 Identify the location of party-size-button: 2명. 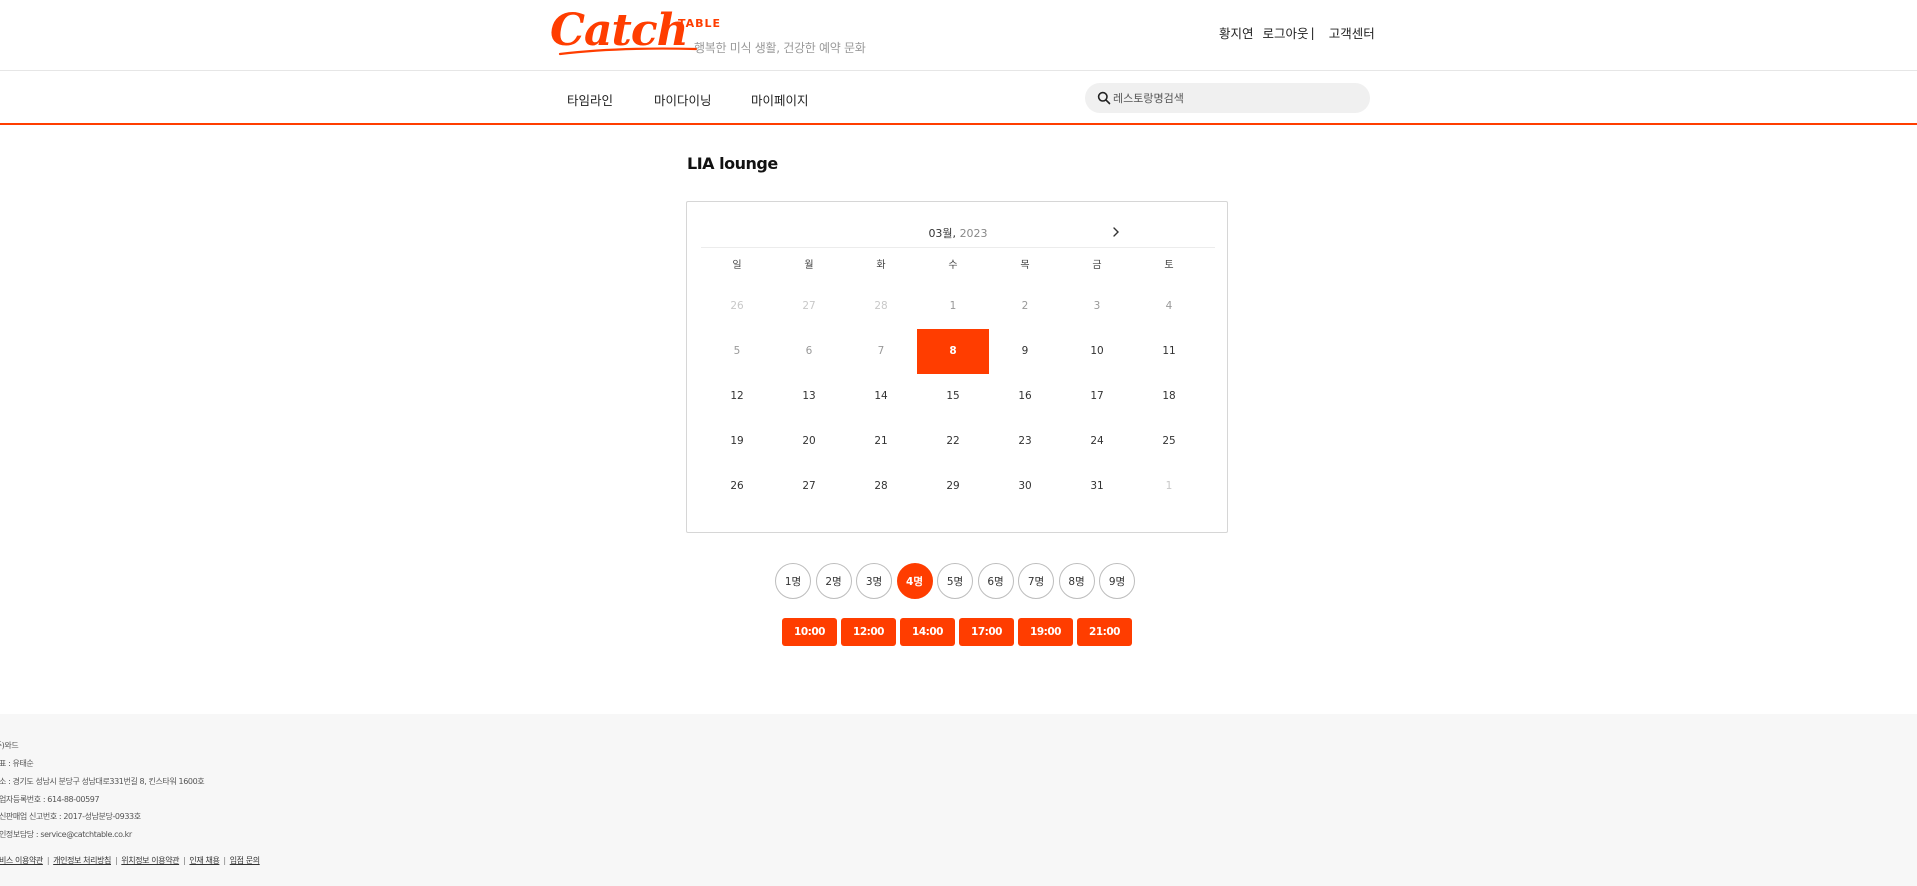
(833, 581).